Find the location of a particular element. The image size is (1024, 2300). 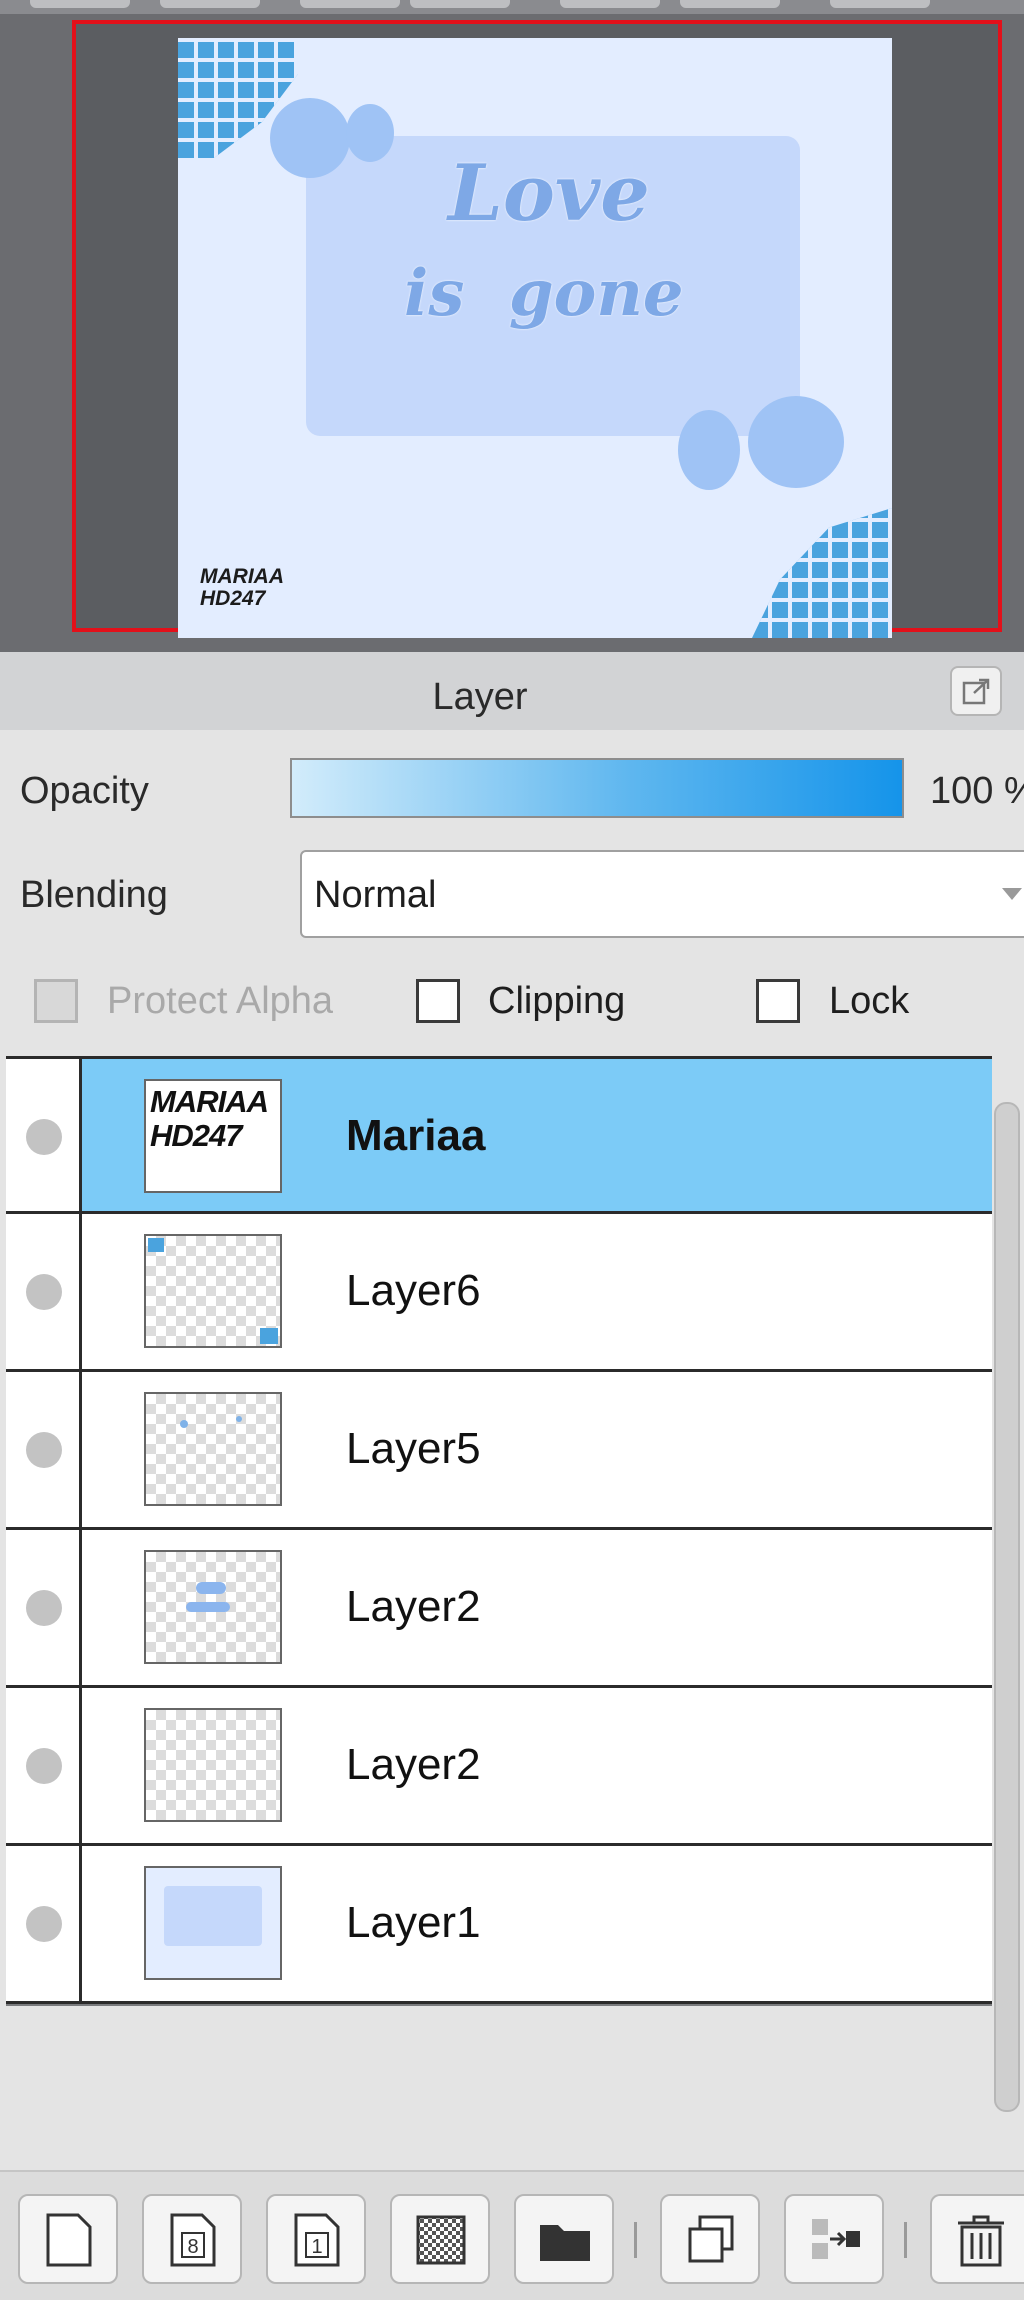

clipping-label: Clipping is located at coordinates (557, 1001).